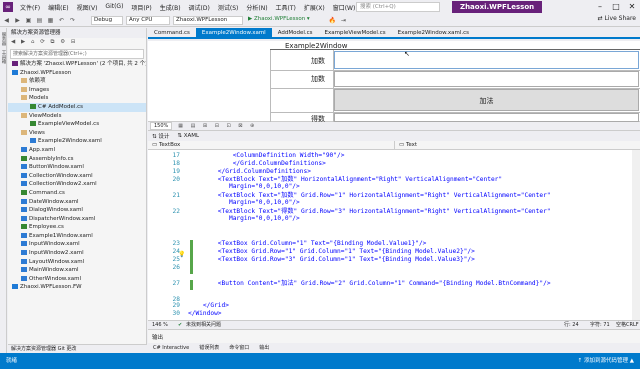 This screenshot has width=640, height=369. What do you see at coordinates (606, 361) in the screenshot?
I see `add-to-source-control-button: ↑ 添加到源代码管理 ▲` at bounding box center [606, 361].